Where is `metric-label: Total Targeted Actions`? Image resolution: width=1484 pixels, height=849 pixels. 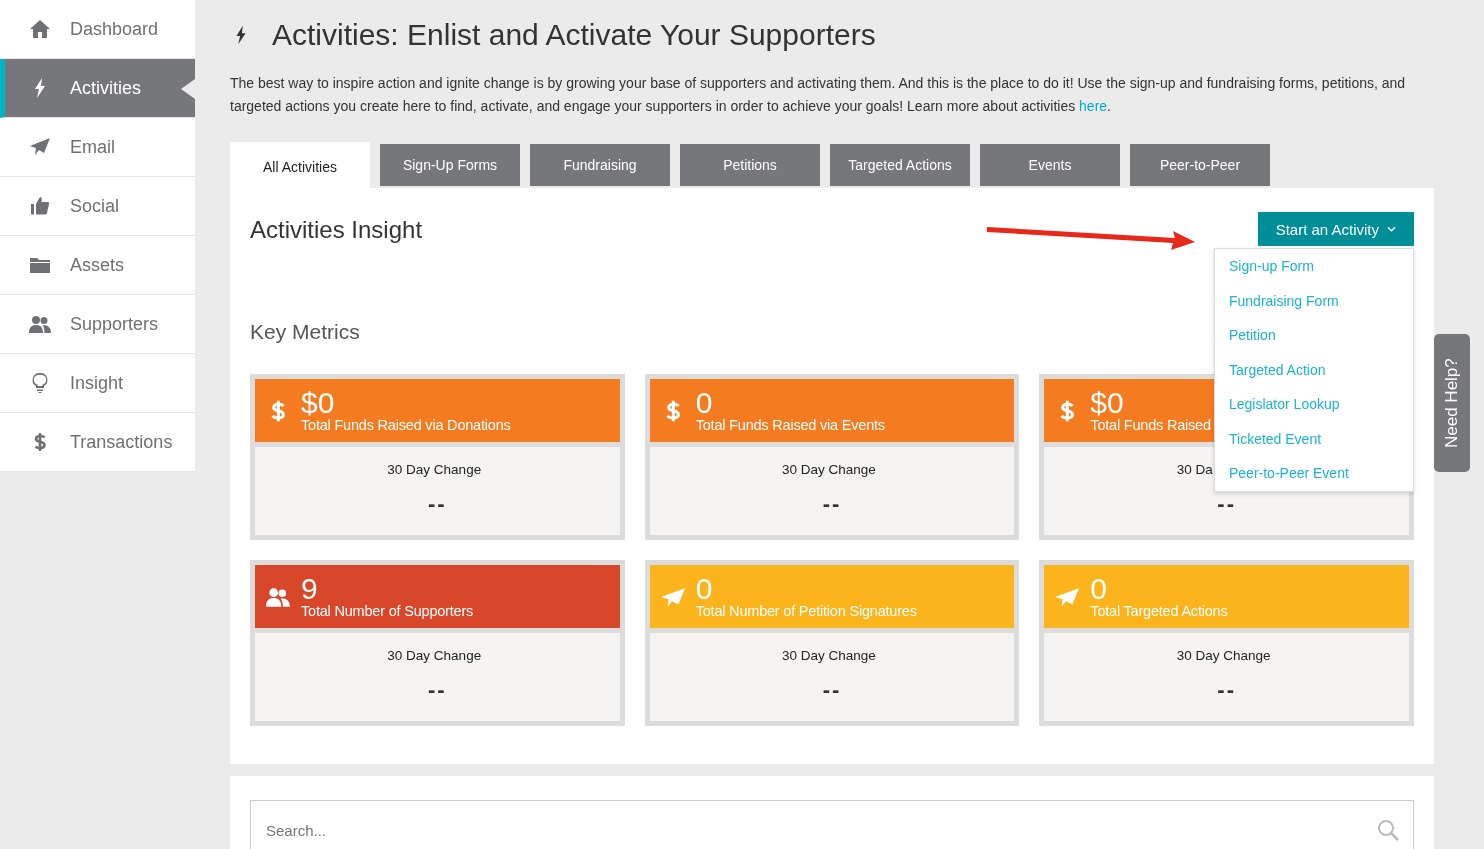 metric-label: Total Targeted Actions is located at coordinates (1159, 611).